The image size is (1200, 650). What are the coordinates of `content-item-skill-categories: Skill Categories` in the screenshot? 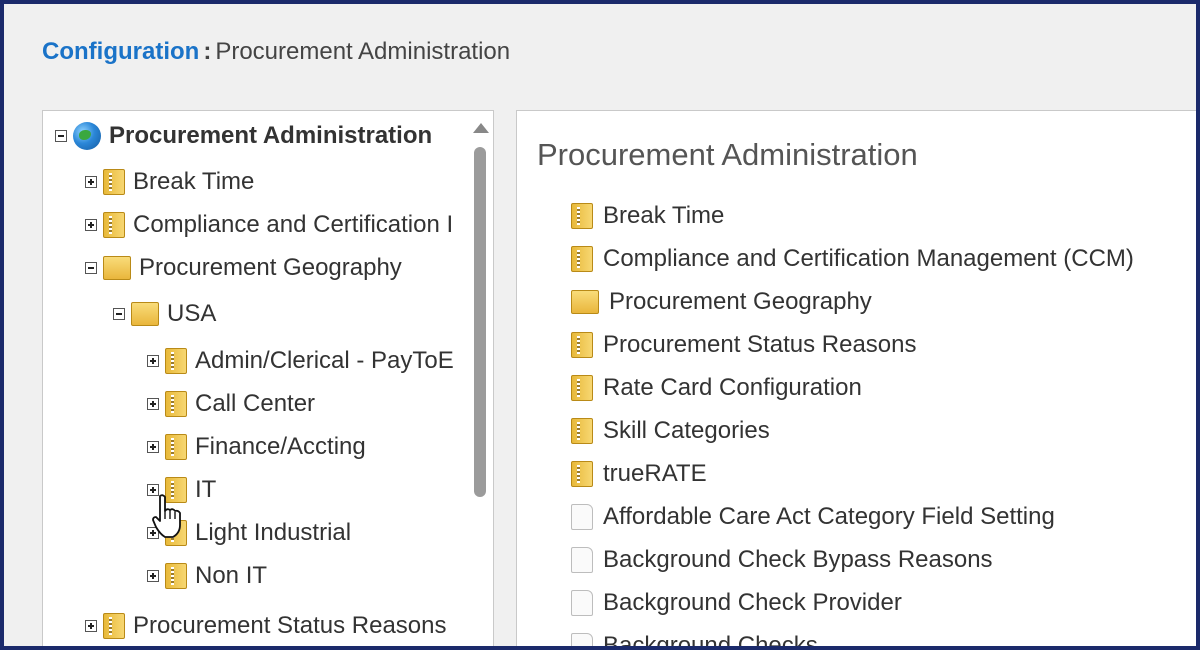 It's located at (670, 431).